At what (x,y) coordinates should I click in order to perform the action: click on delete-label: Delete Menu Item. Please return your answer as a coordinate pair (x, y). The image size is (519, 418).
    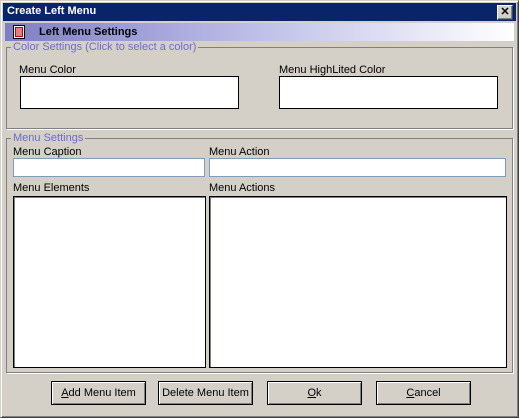
    Looking at the image, I should click on (205, 393).